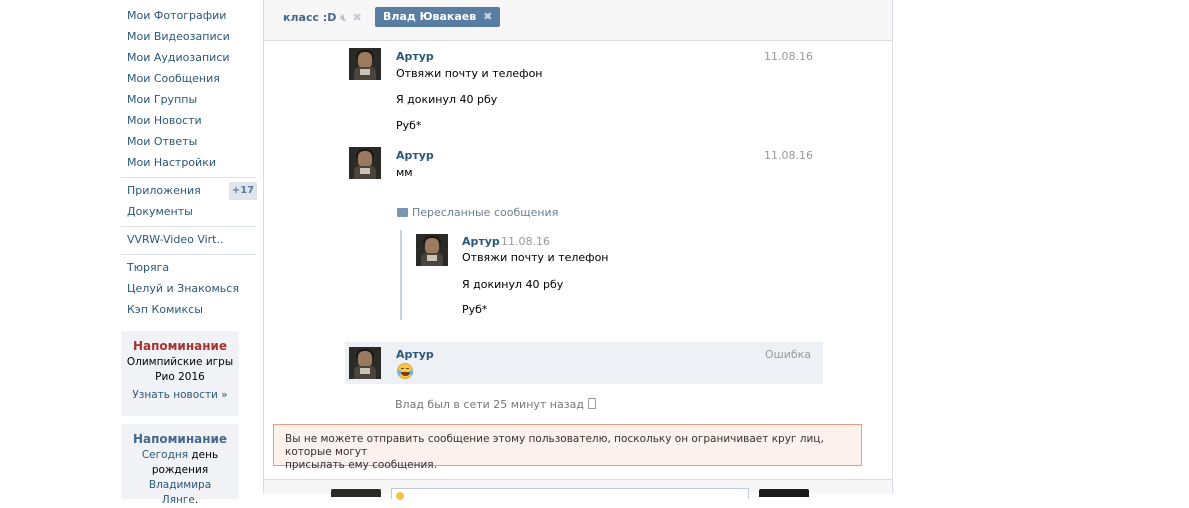 The width and height of the screenshot is (1189, 508). I want to click on birthday-person-link: Владимира, so click(180, 485).